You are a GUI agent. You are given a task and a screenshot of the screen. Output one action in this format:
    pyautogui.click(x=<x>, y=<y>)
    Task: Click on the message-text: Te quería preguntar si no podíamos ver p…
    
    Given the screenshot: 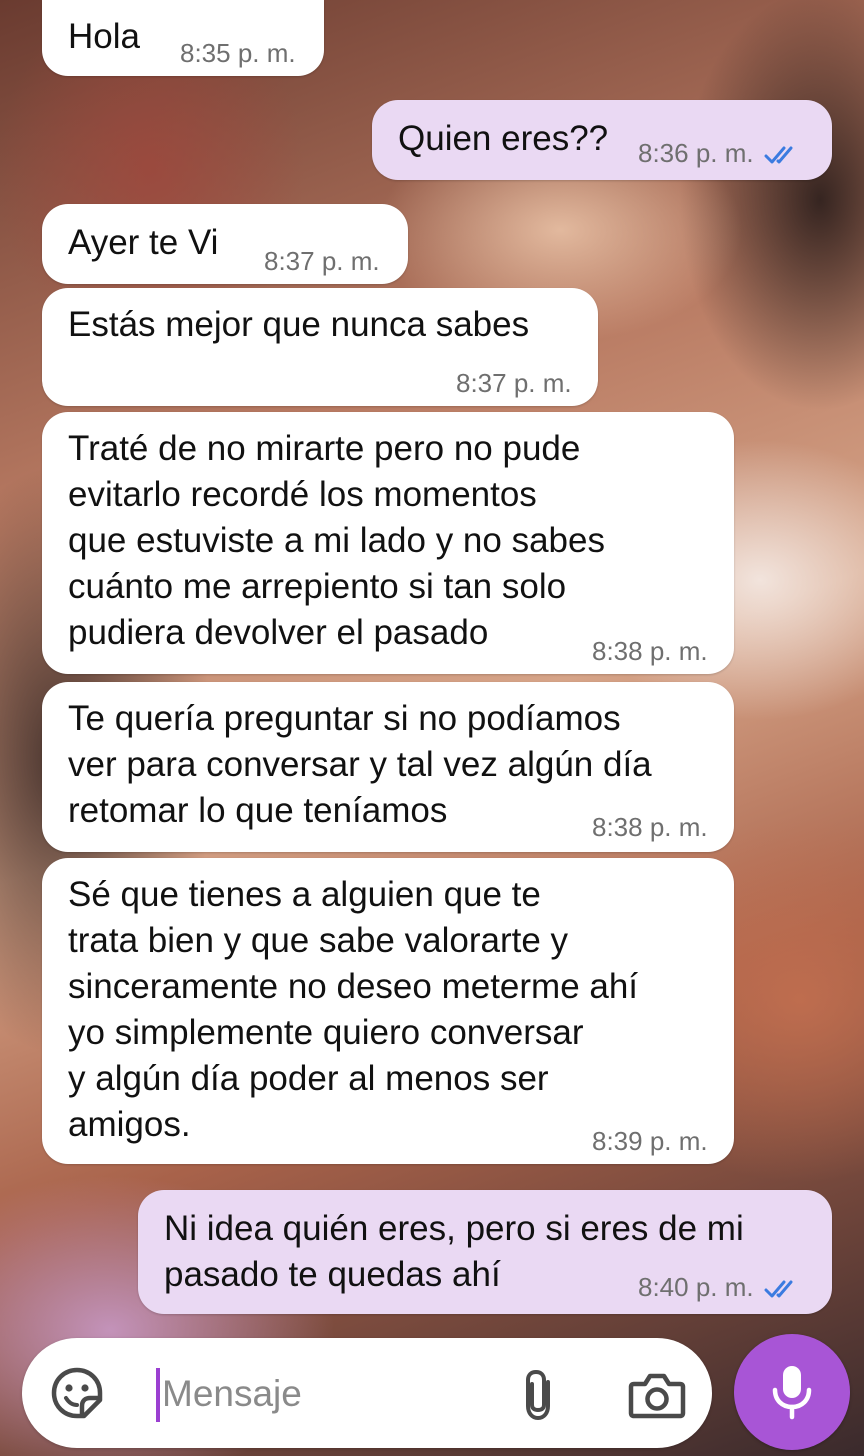 What is the action you would take?
    pyautogui.click(x=360, y=764)
    